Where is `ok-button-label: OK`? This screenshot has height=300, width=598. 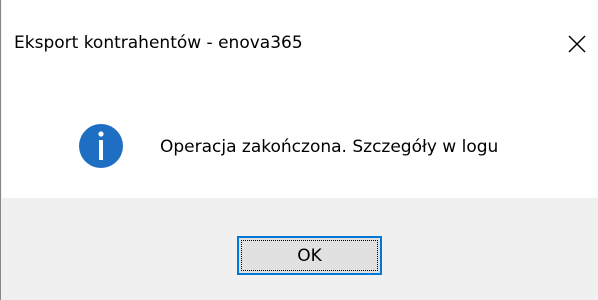 ok-button-label: OK is located at coordinates (309, 255).